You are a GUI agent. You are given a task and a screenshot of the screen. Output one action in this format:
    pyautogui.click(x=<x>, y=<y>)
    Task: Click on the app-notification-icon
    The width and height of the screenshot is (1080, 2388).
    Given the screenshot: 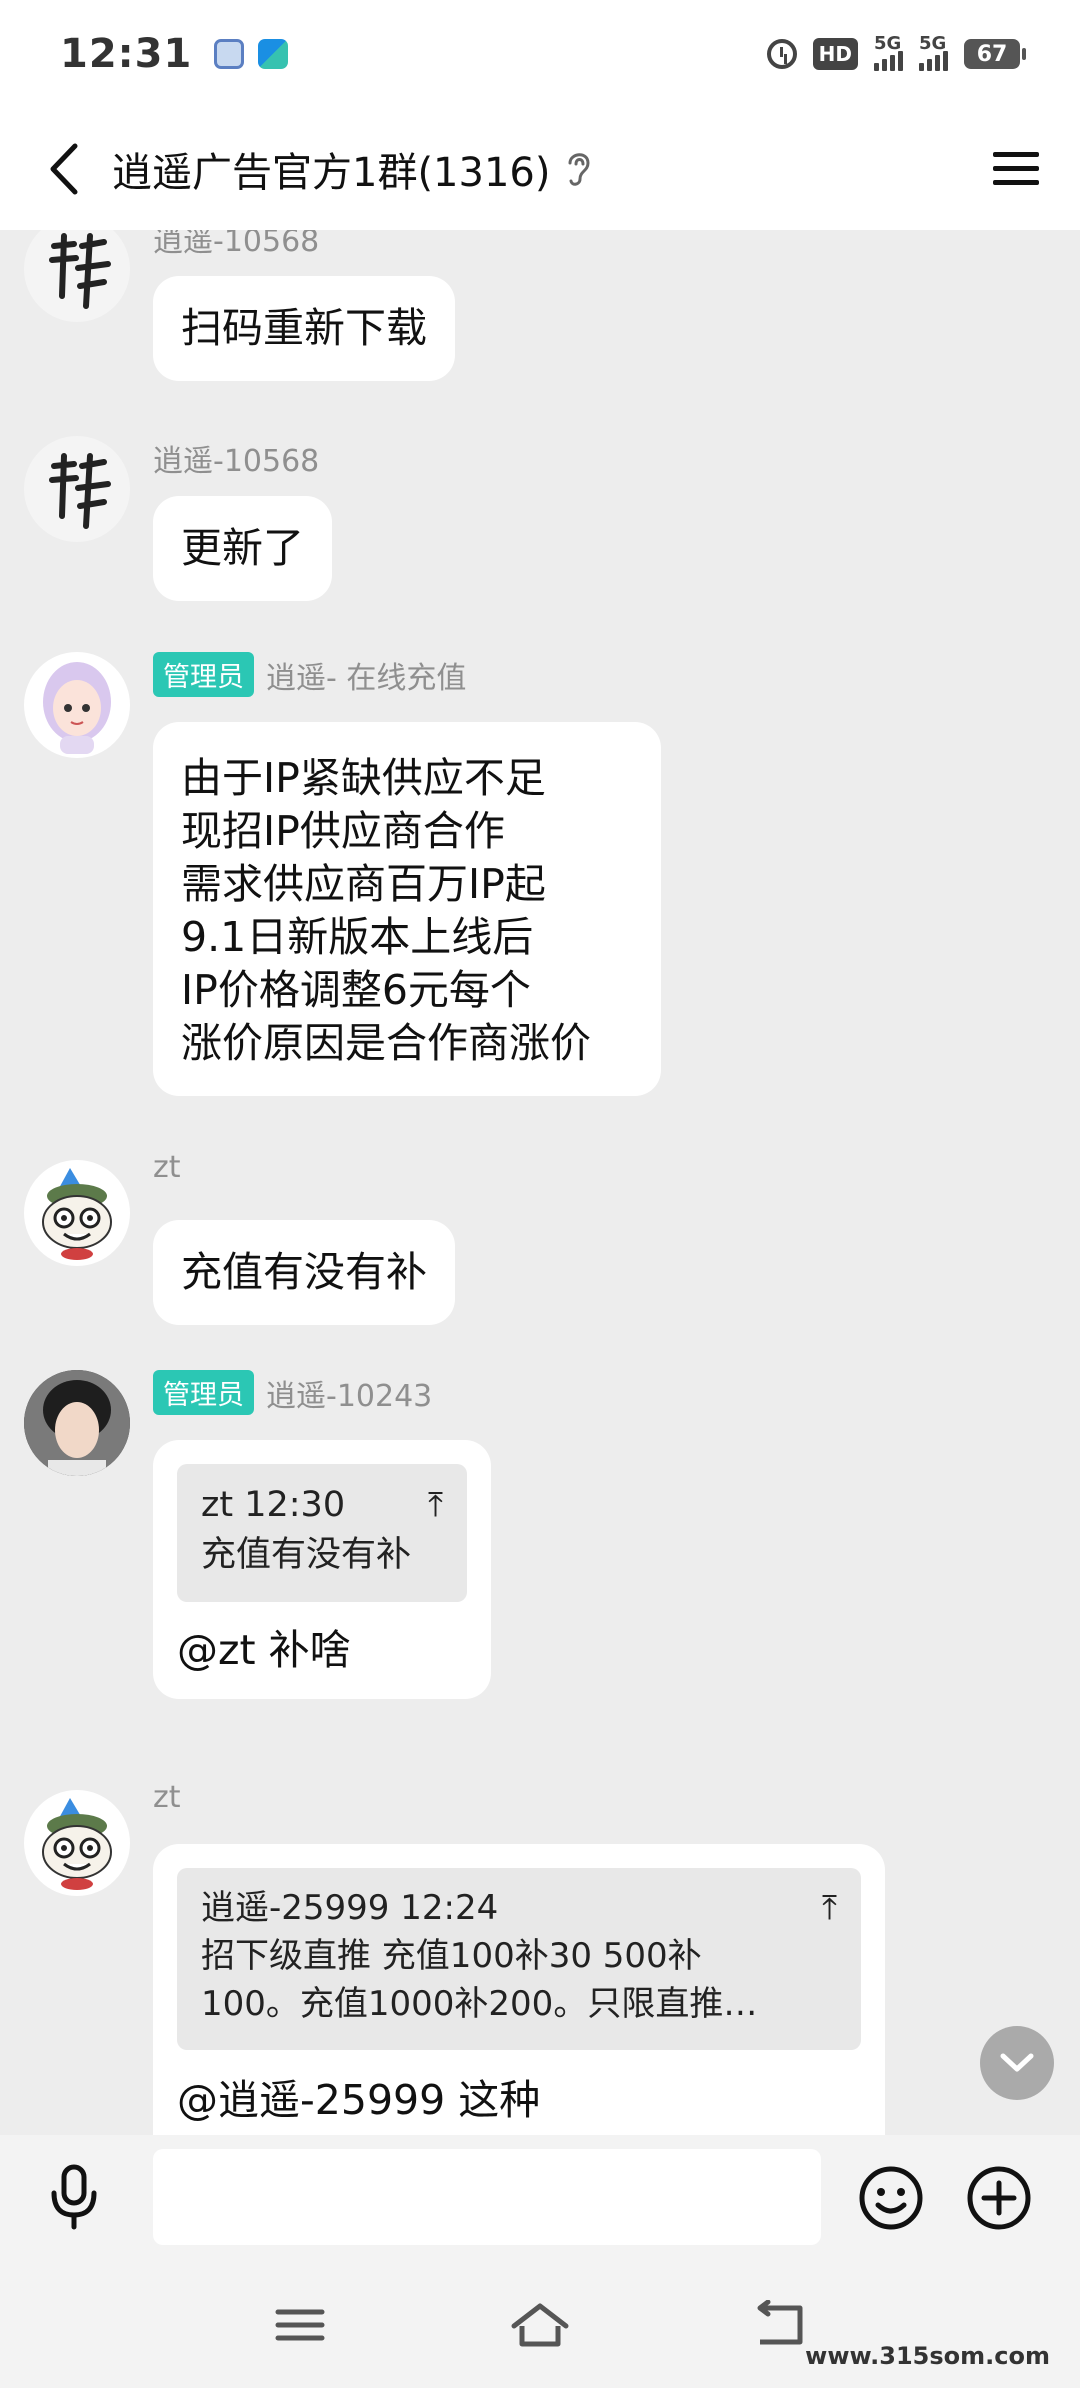 What is the action you would take?
    pyautogui.click(x=229, y=54)
    